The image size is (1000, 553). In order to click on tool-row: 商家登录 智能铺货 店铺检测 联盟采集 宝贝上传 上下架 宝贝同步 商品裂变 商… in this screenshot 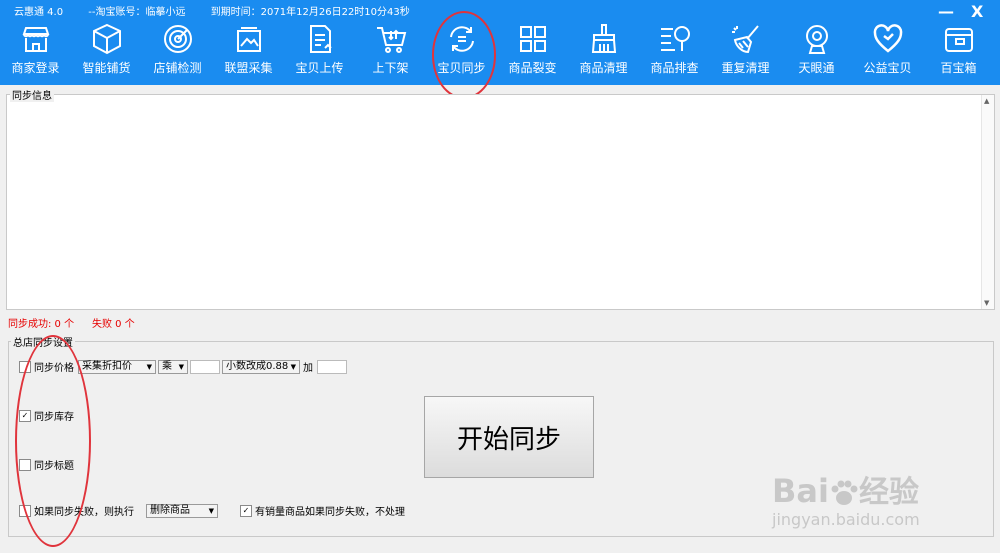, I will do `click(500, 50)`.